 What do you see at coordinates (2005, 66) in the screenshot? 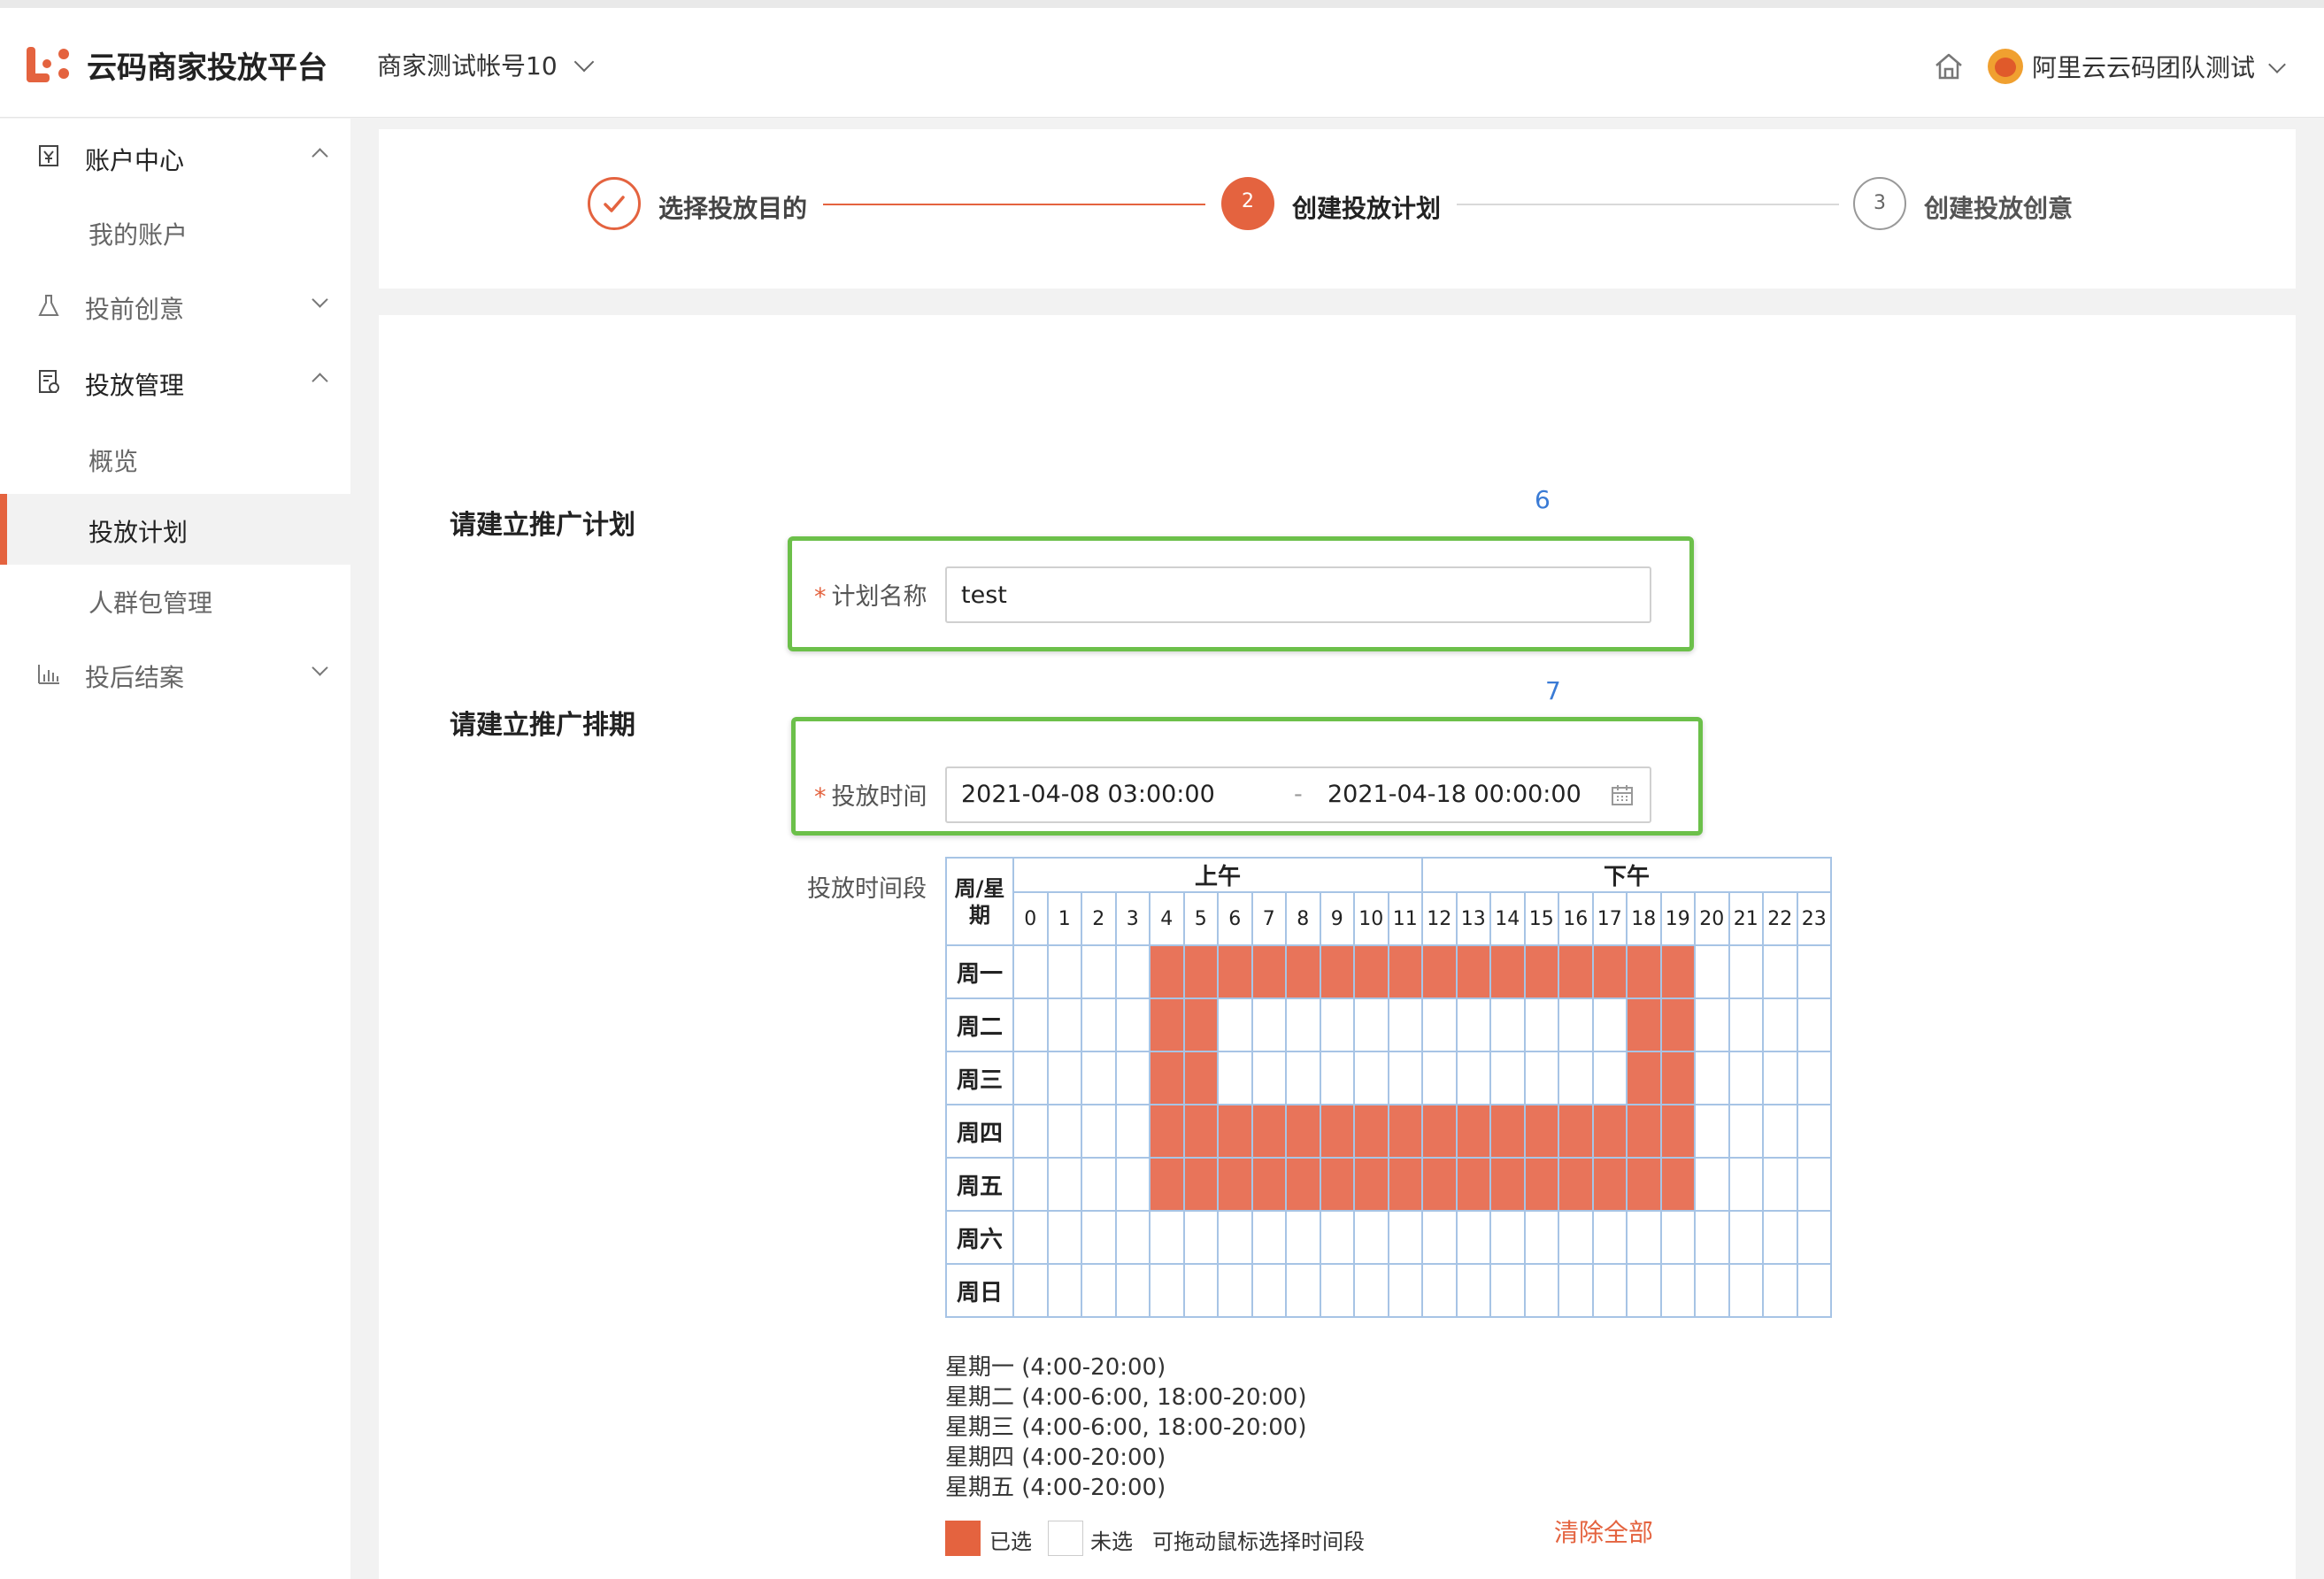
I see `avatar` at bounding box center [2005, 66].